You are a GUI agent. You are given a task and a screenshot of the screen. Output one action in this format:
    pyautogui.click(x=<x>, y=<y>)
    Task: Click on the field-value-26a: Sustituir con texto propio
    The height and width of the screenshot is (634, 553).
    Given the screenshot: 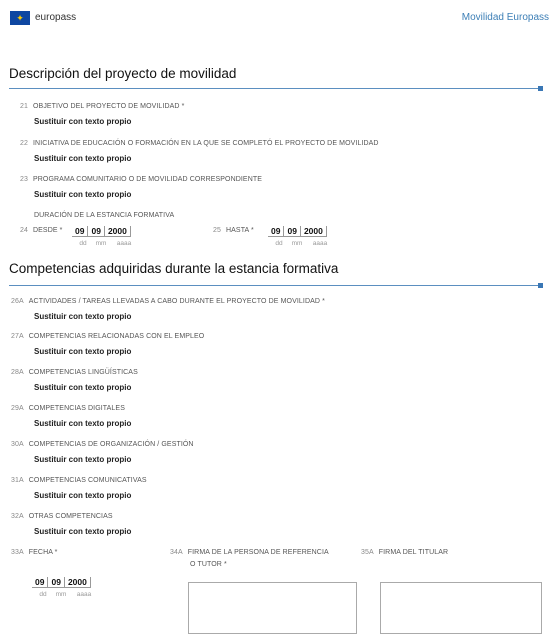 What is the action you would take?
    pyautogui.click(x=82, y=316)
    